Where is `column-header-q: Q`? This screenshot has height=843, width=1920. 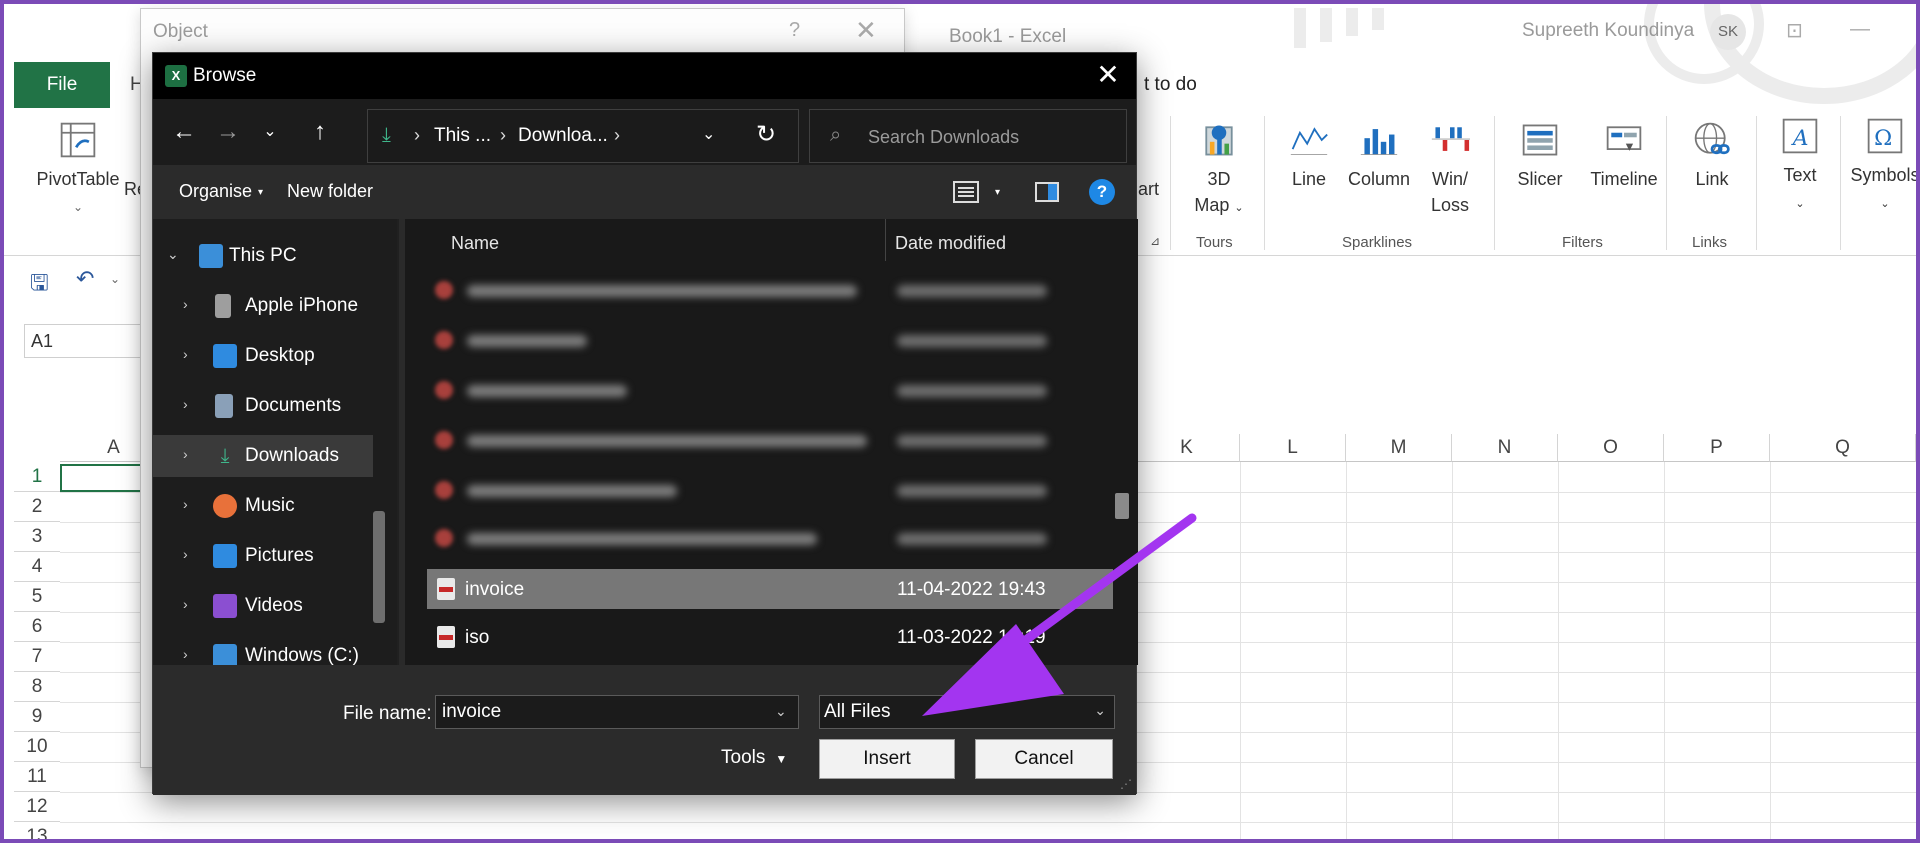 column-header-q: Q is located at coordinates (1843, 448).